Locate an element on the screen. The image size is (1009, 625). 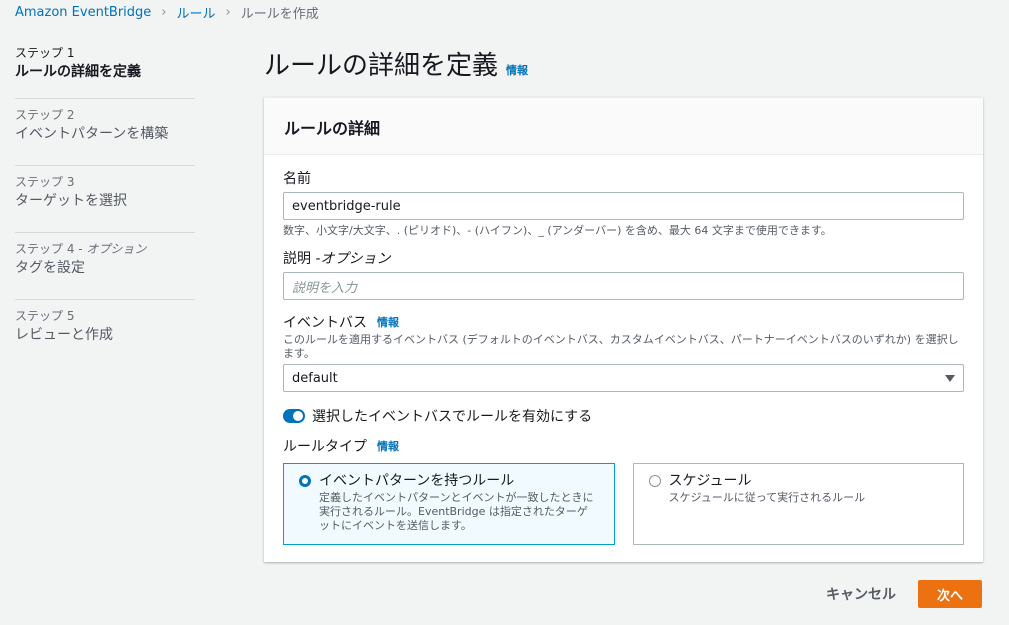
enable-rule-toggle is located at coordinates (294, 416).